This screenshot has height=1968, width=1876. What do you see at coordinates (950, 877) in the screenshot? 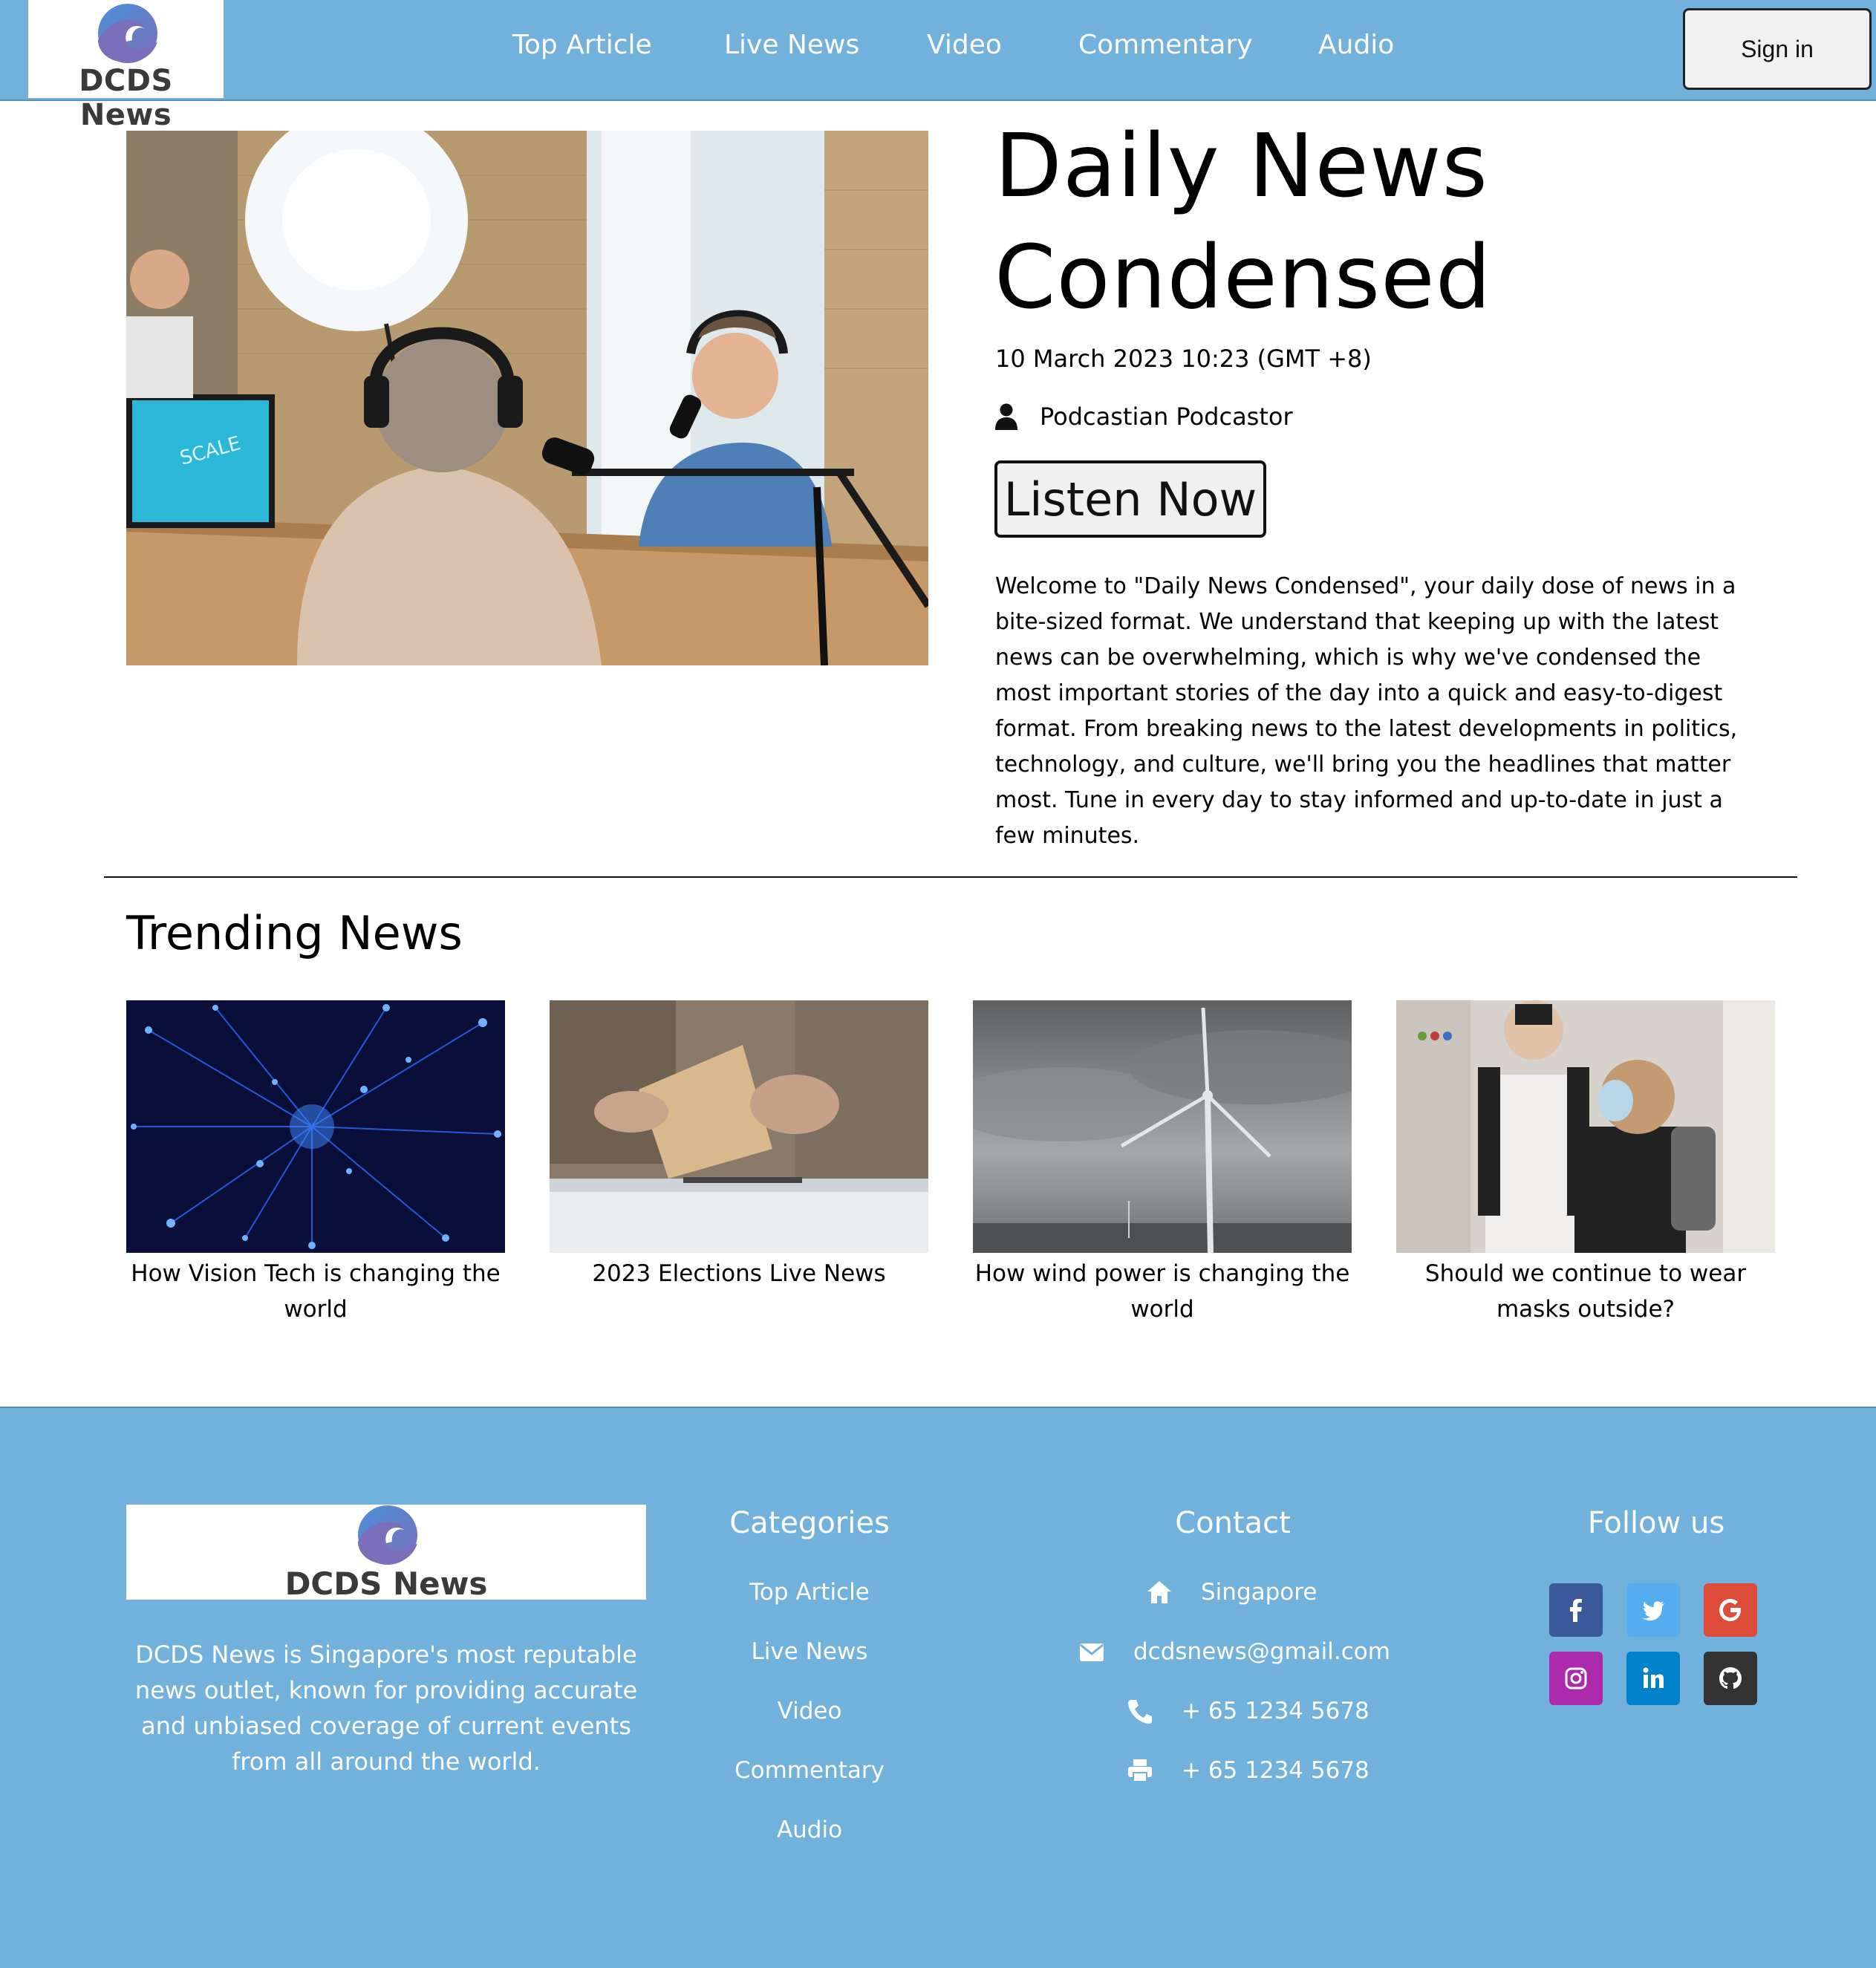
I see `section-divider` at bounding box center [950, 877].